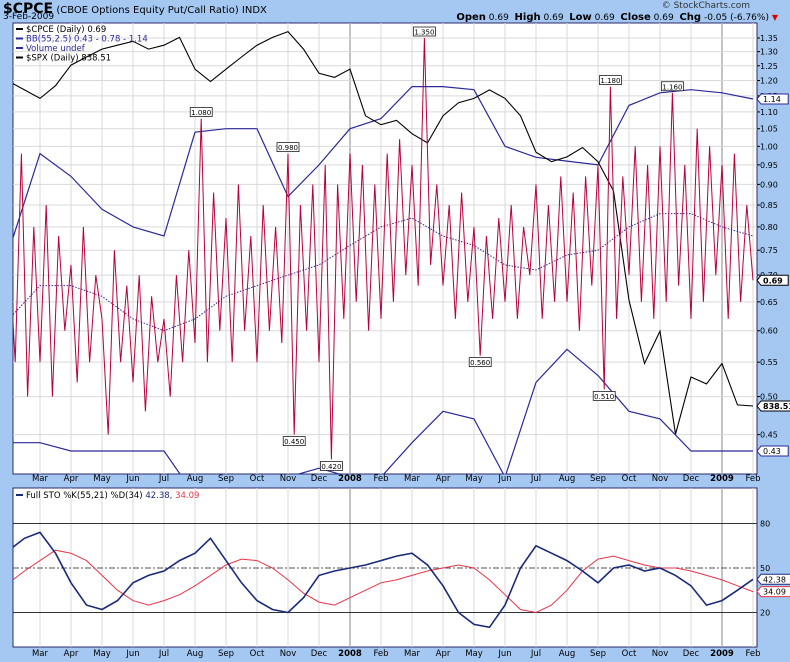  Describe the element at coordinates (288, 148) in the screenshot. I see `extreme-label: 0.980` at that location.